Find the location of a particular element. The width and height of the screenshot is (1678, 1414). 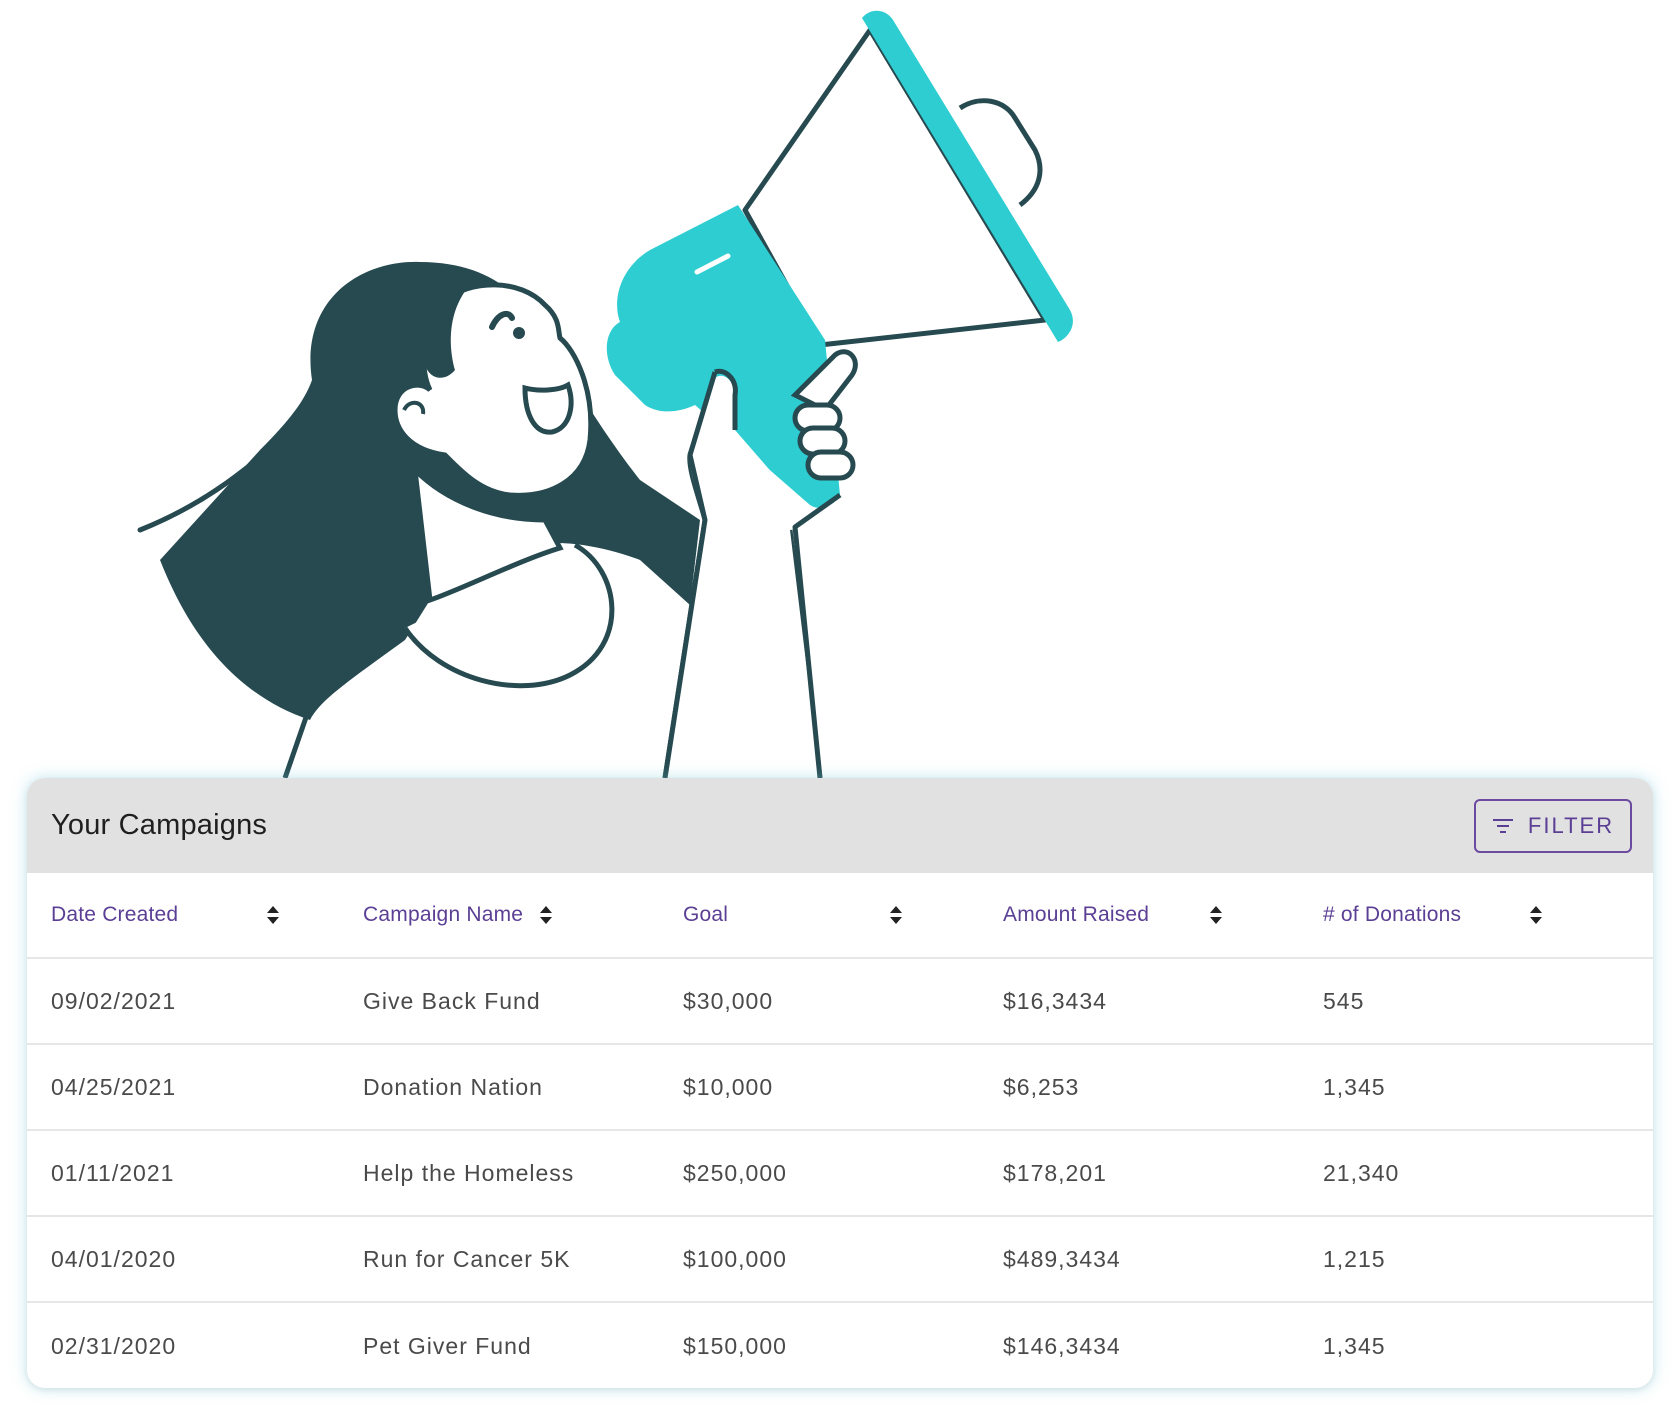

filter-button: FILTER is located at coordinates (1553, 825).